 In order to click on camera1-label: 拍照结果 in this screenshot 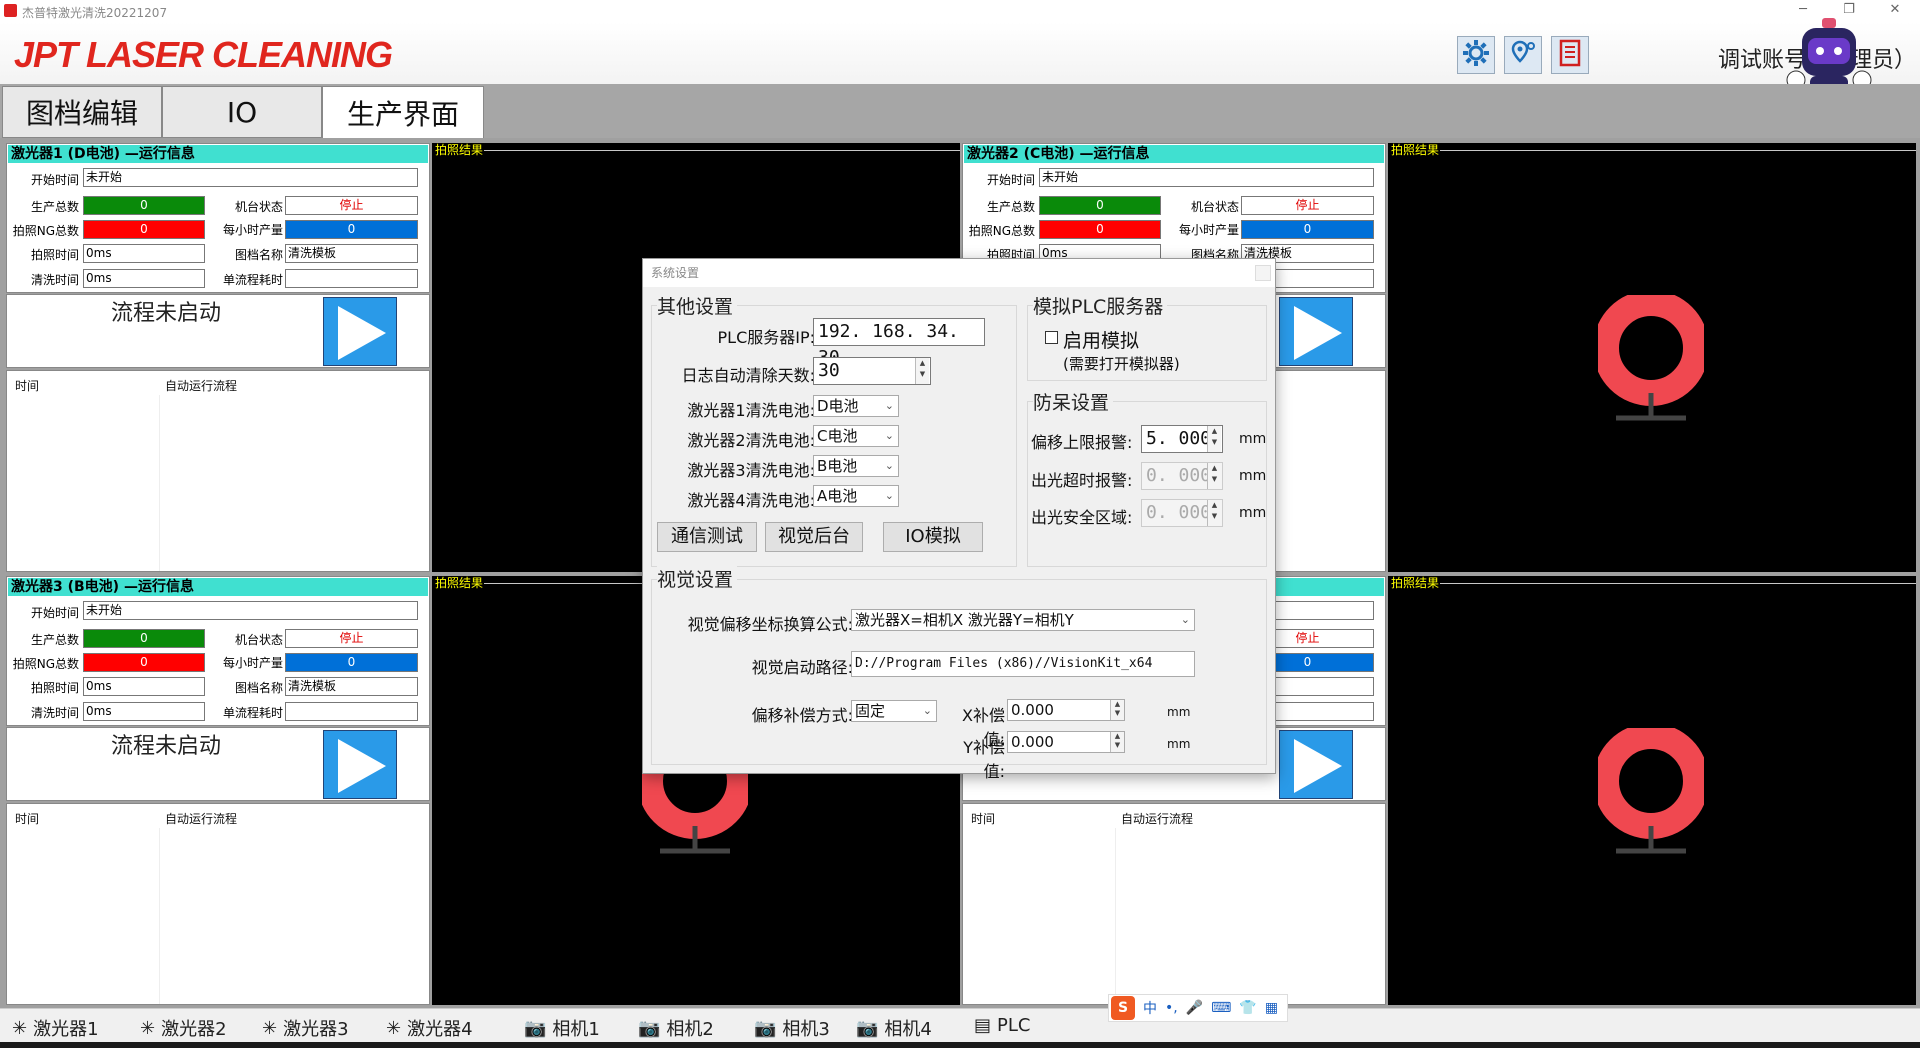, I will do `click(459, 150)`.